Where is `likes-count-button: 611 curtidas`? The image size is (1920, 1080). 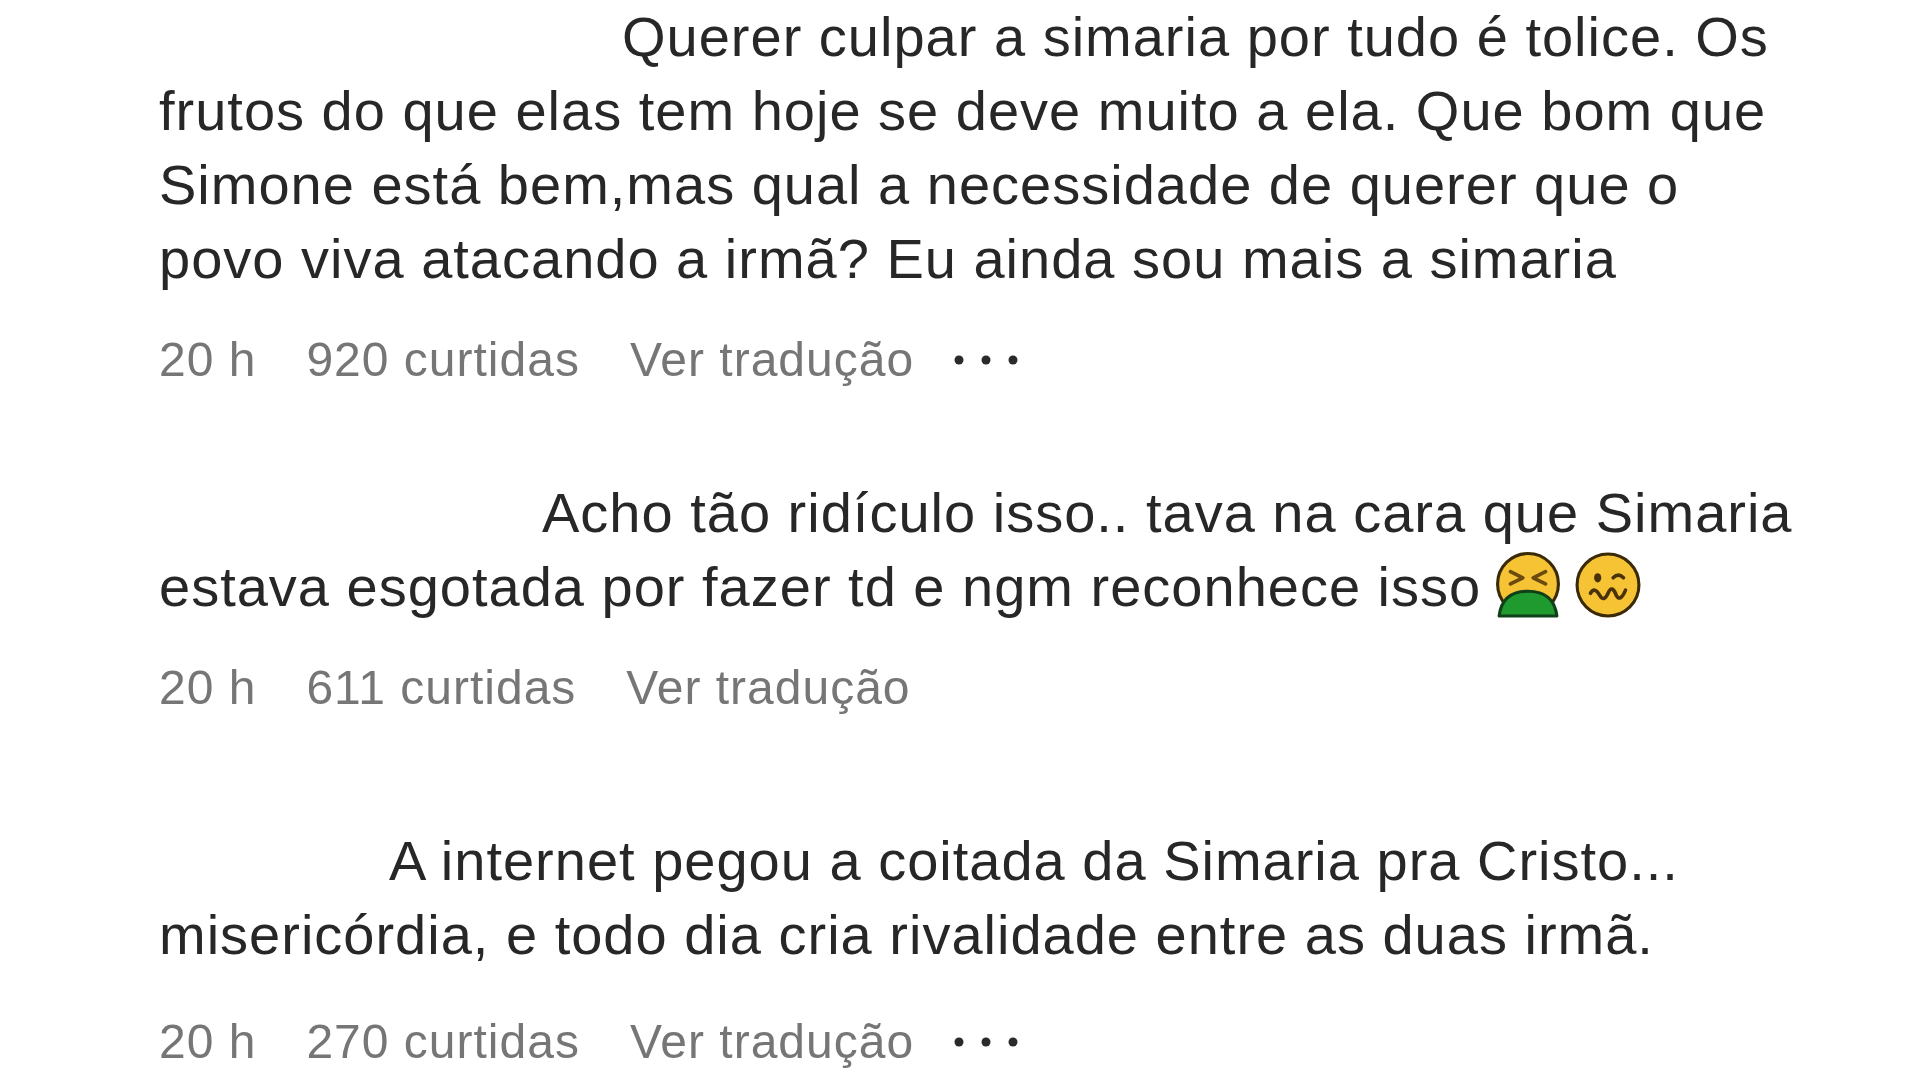 likes-count-button: 611 curtidas is located at coordinates (441, 688).